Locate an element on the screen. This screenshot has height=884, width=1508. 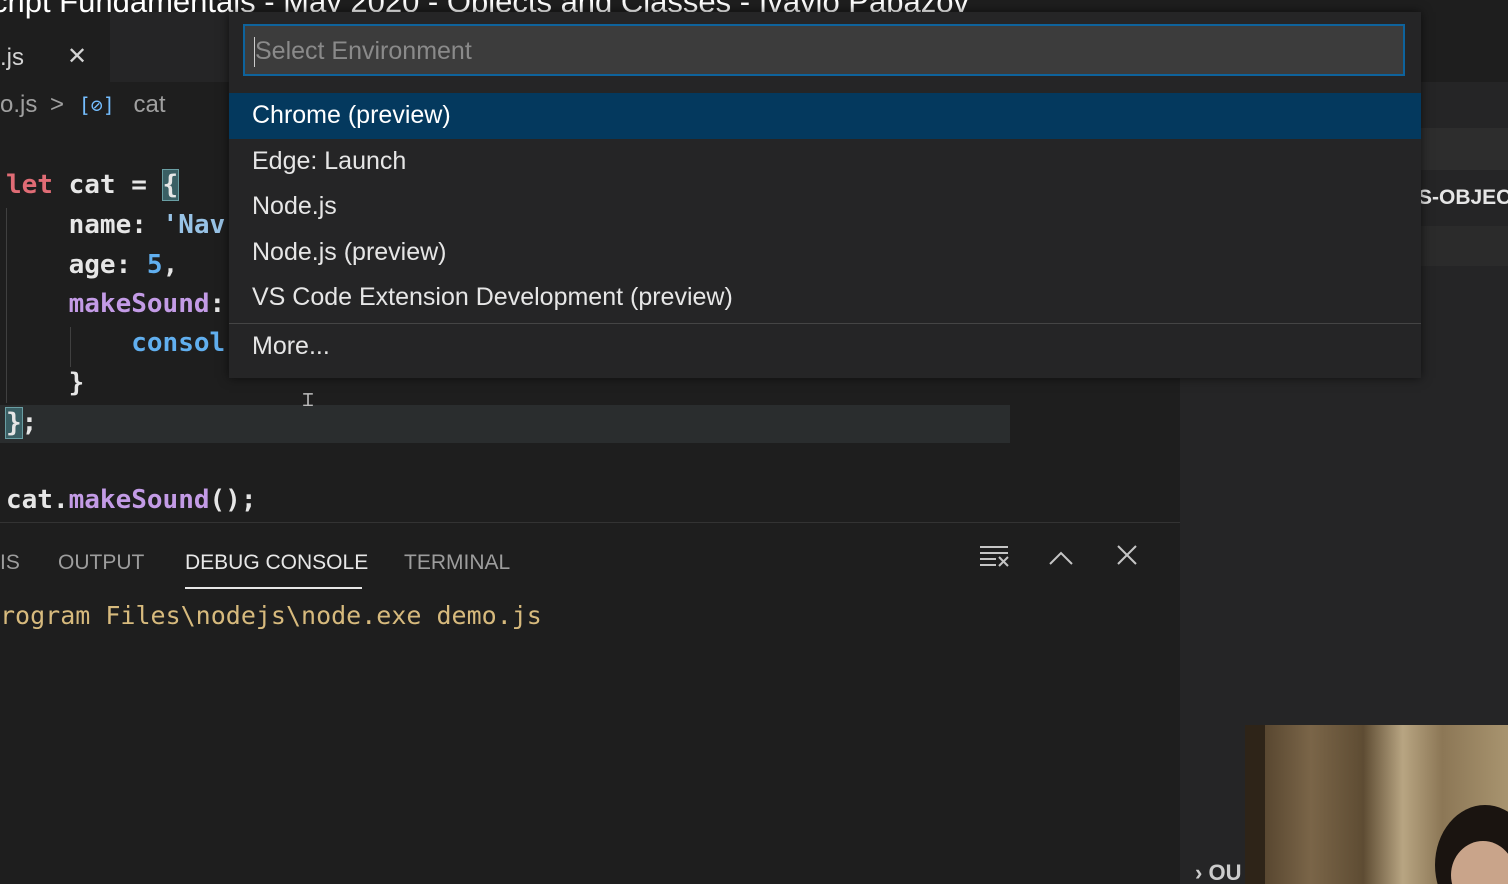
editor-tab-name: .js is located at coordinates (12, 57).